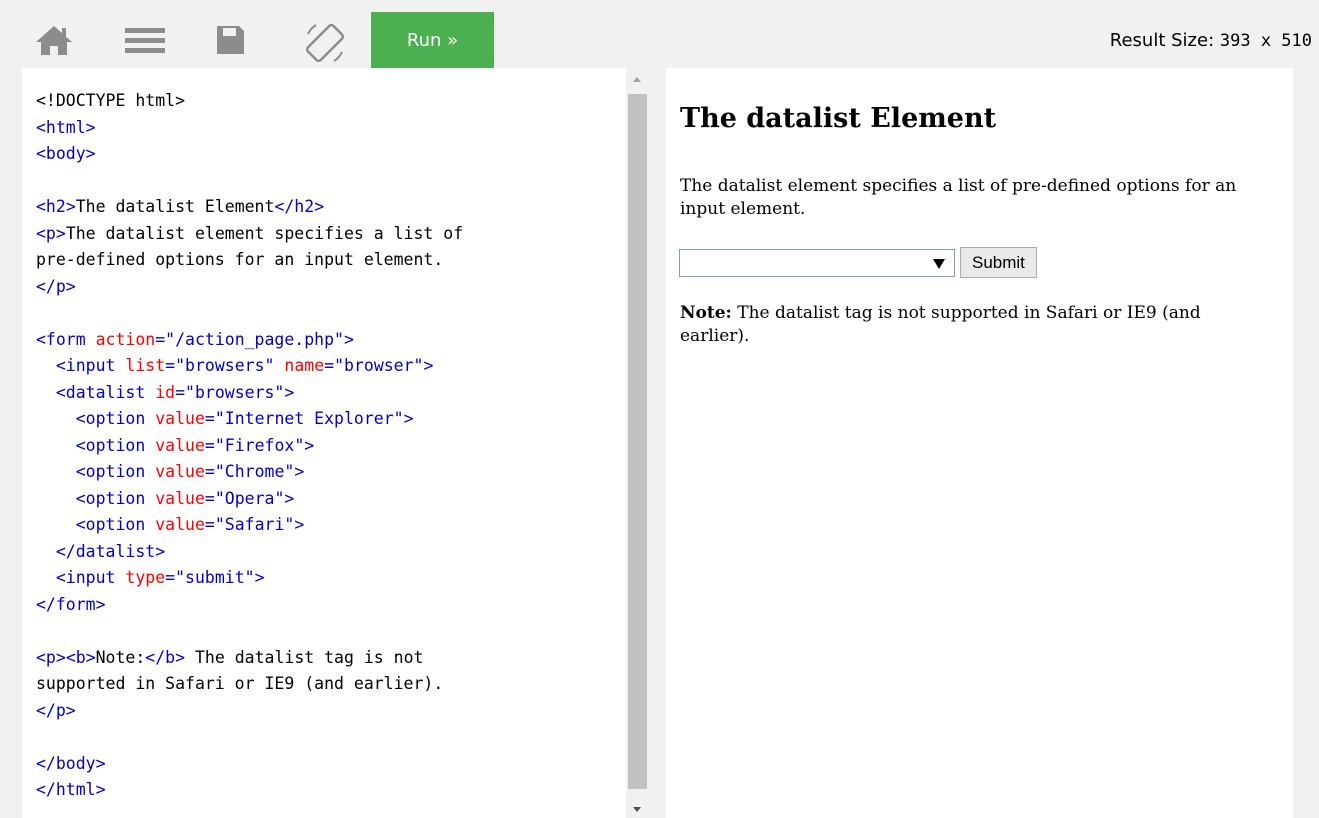 Image resolution: width=1319 pixels, height=818 pixels. I want to click on save-icon, so click(230, 40).